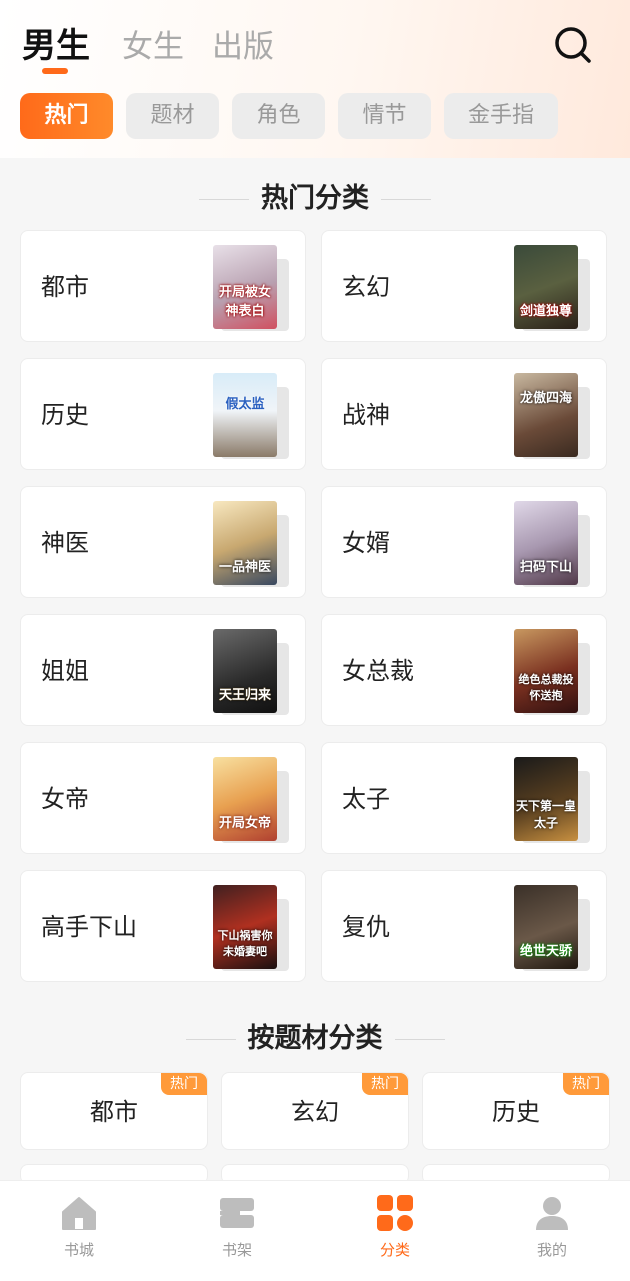 The image size is (630, 1281). I want to click on category-card-zhanshen: 战神 龙傲四海, so click(464, 414).